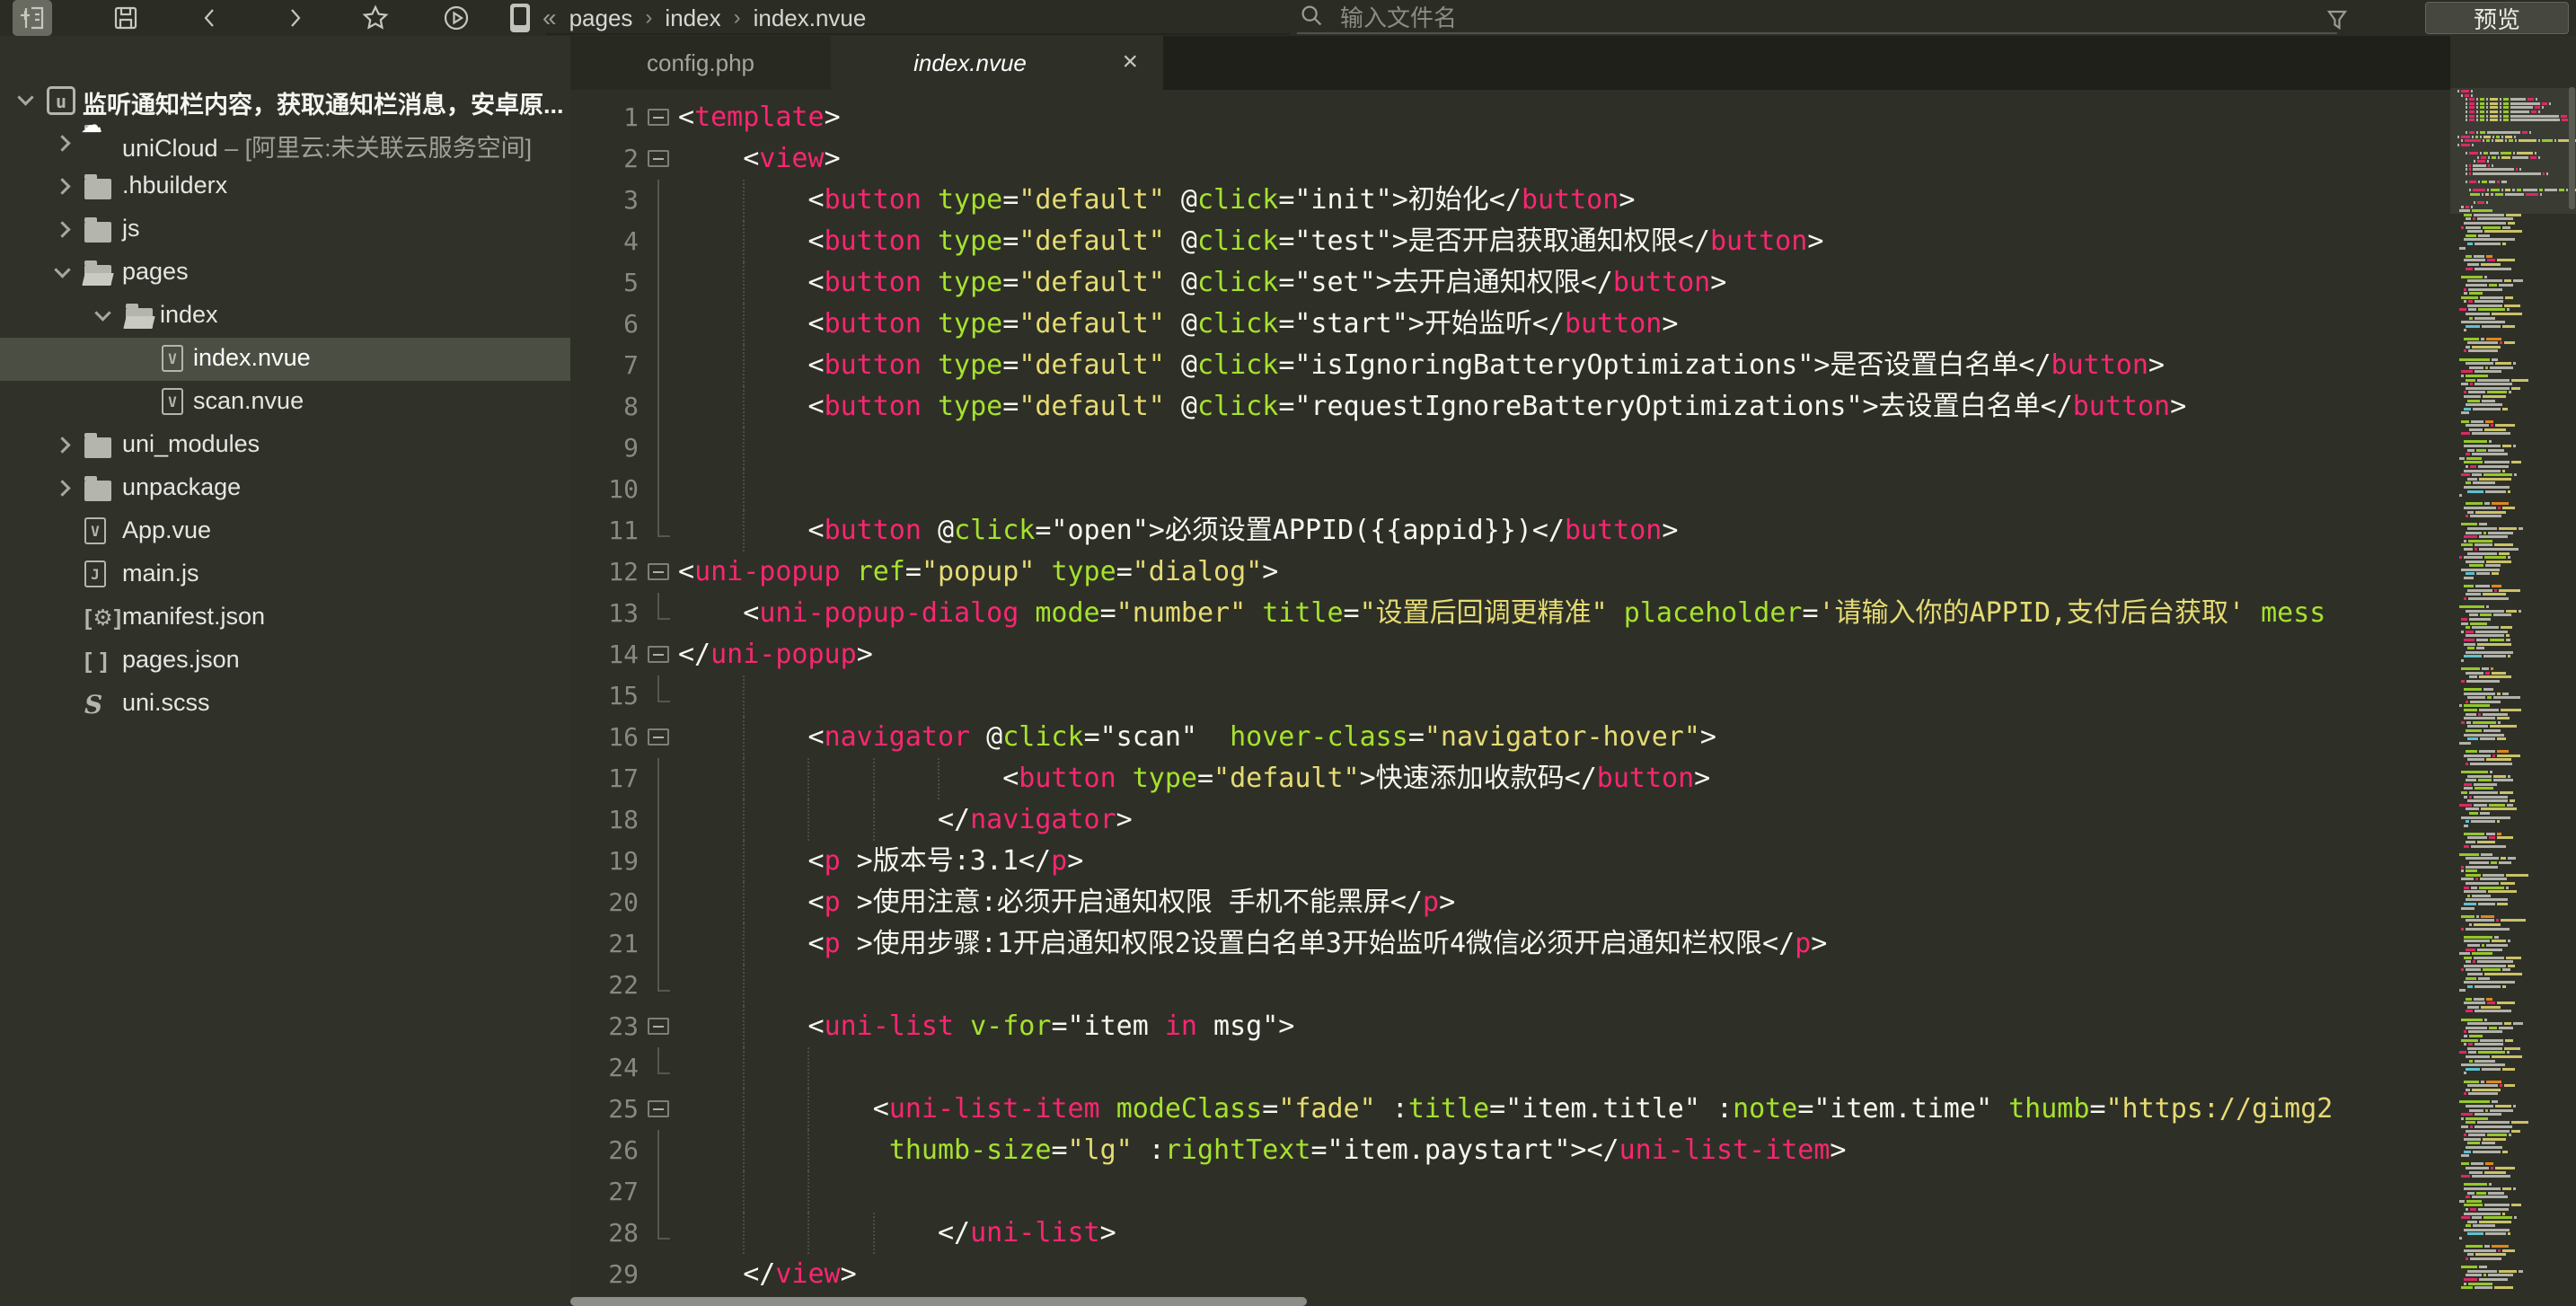  I want to click on sidebar-item-index.nvue: Vindex.nvue, so click(285, 359).